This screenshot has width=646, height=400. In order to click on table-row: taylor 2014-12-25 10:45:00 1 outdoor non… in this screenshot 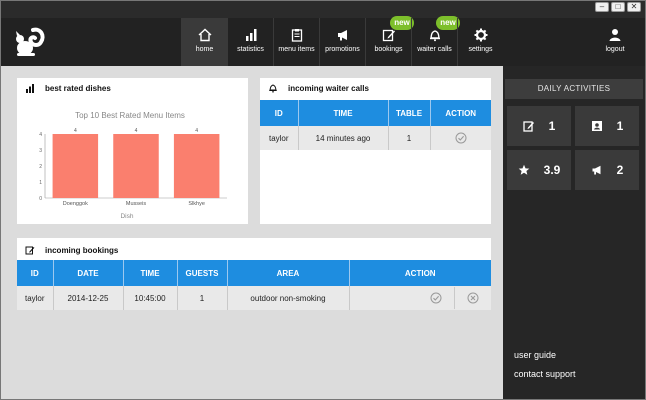, I will do `click(254, 298)`.